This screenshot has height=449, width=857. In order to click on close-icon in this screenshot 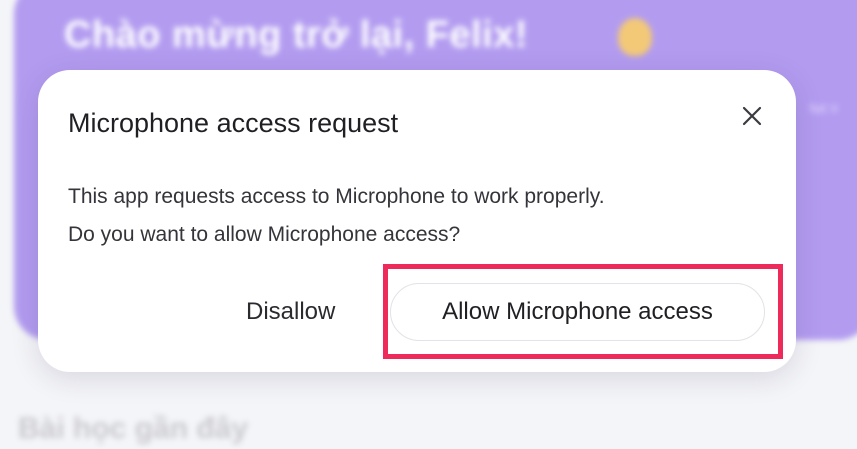, I will do `click(752, 116)`.